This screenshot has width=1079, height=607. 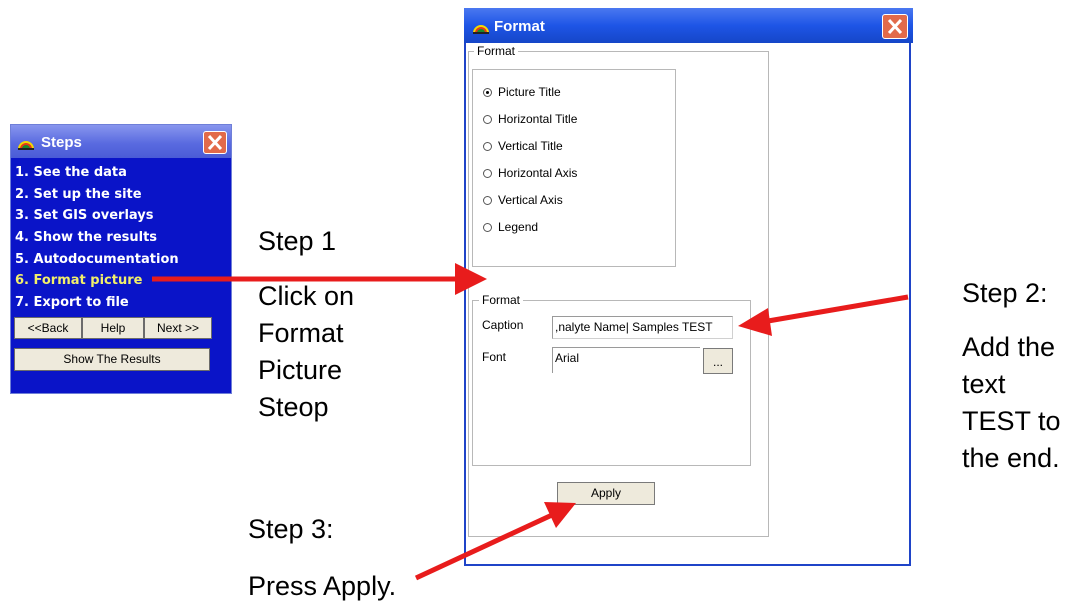 I want to click on arrow-step2, so click(x=823, y=315).